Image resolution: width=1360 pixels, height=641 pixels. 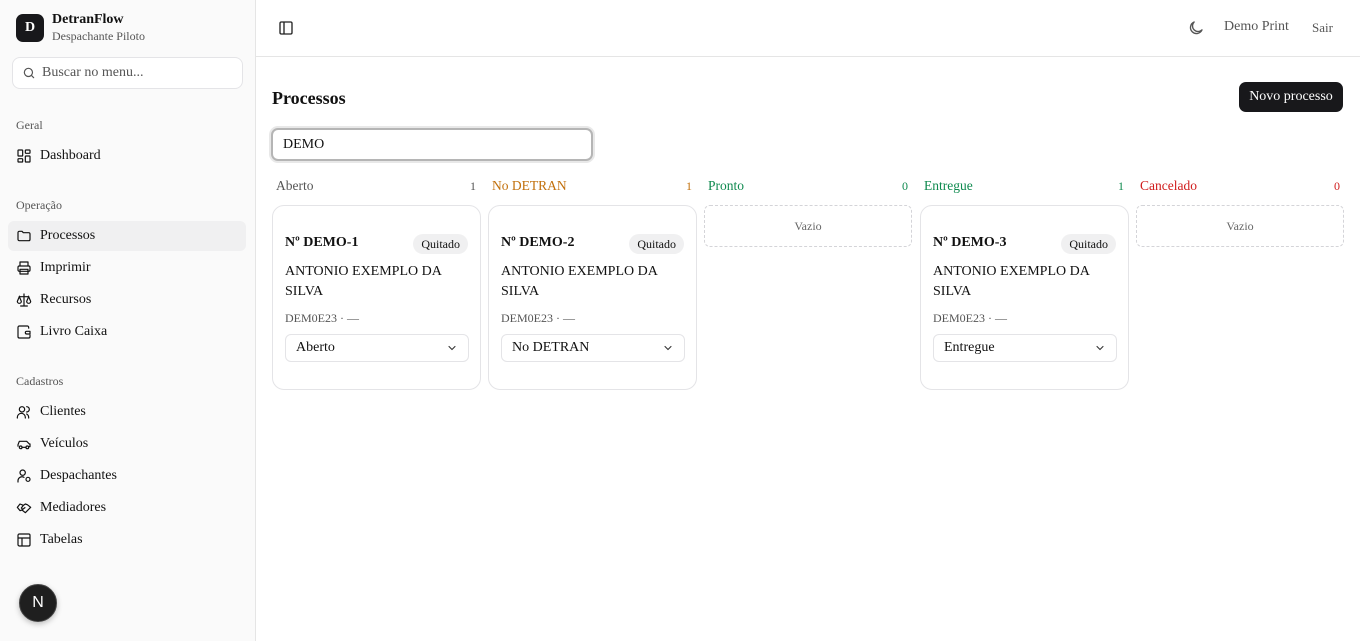 I want to click on sidebar-item-label: Despachantes, so click(x=78, y=475).